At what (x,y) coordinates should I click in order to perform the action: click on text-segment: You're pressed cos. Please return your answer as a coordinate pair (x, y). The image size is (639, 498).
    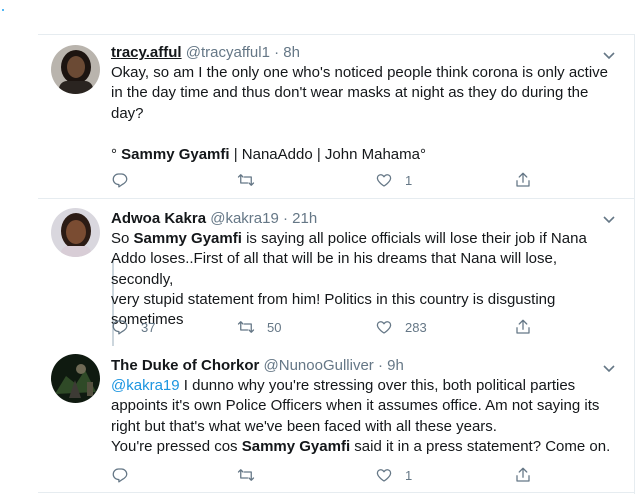
    Looking at the image, I should click on (176, 446).